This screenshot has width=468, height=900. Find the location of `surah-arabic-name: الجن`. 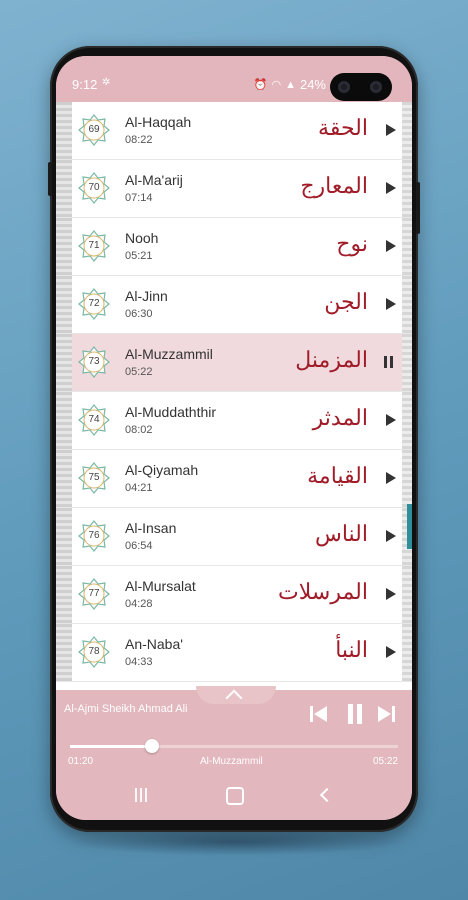

surah-arabic-name: الجن is located at coordinates (346, 302).